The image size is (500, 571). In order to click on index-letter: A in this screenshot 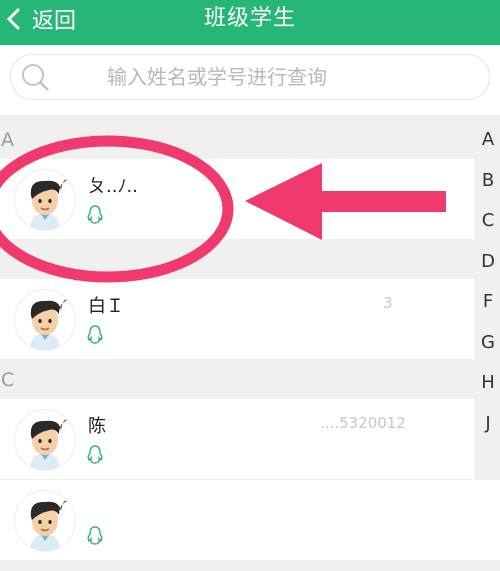, I will do `click(488, 139)`.